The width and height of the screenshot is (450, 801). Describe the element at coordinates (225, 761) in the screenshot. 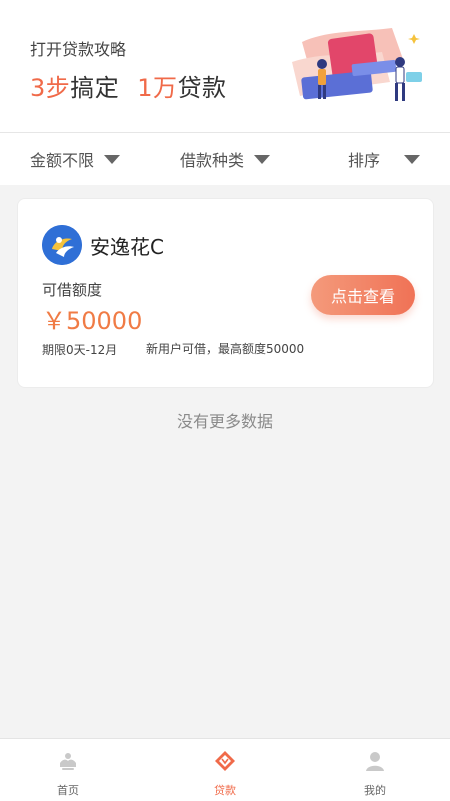

I see `loan-icon` at that location.